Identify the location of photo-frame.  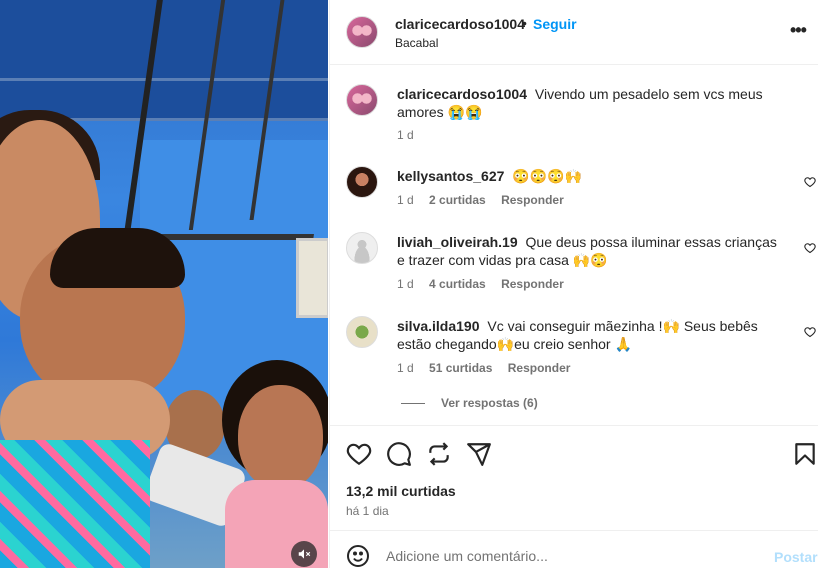
(225, 120).